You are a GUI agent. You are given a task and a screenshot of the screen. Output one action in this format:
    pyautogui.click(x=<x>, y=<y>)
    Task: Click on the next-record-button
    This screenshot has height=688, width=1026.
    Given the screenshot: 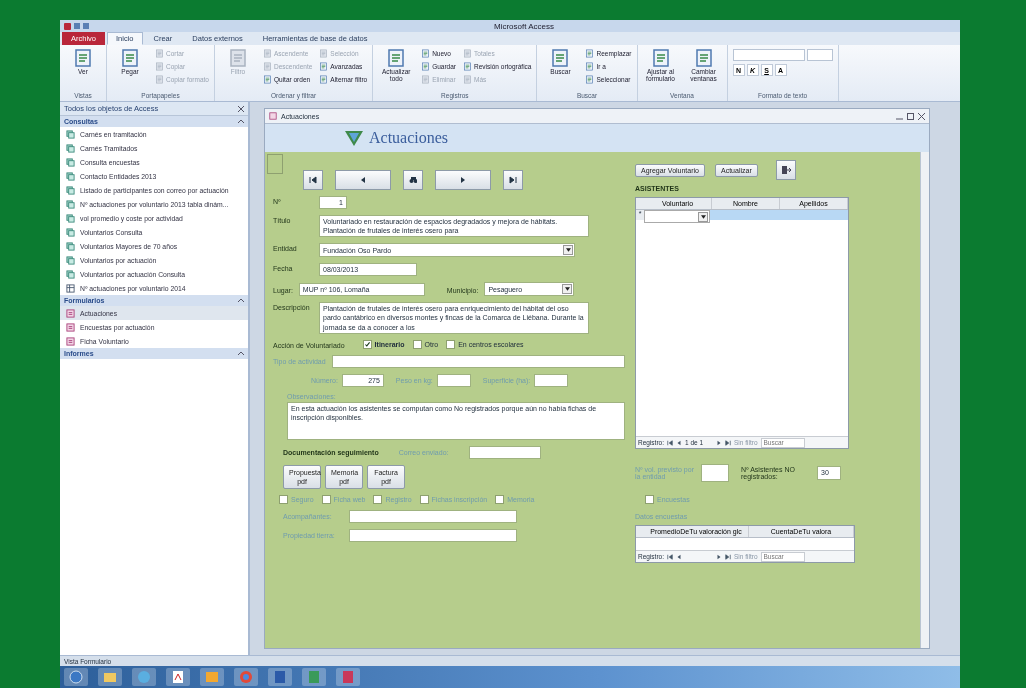 What is the action you would take?
    pyautogui.click(x=463, y=180)
    